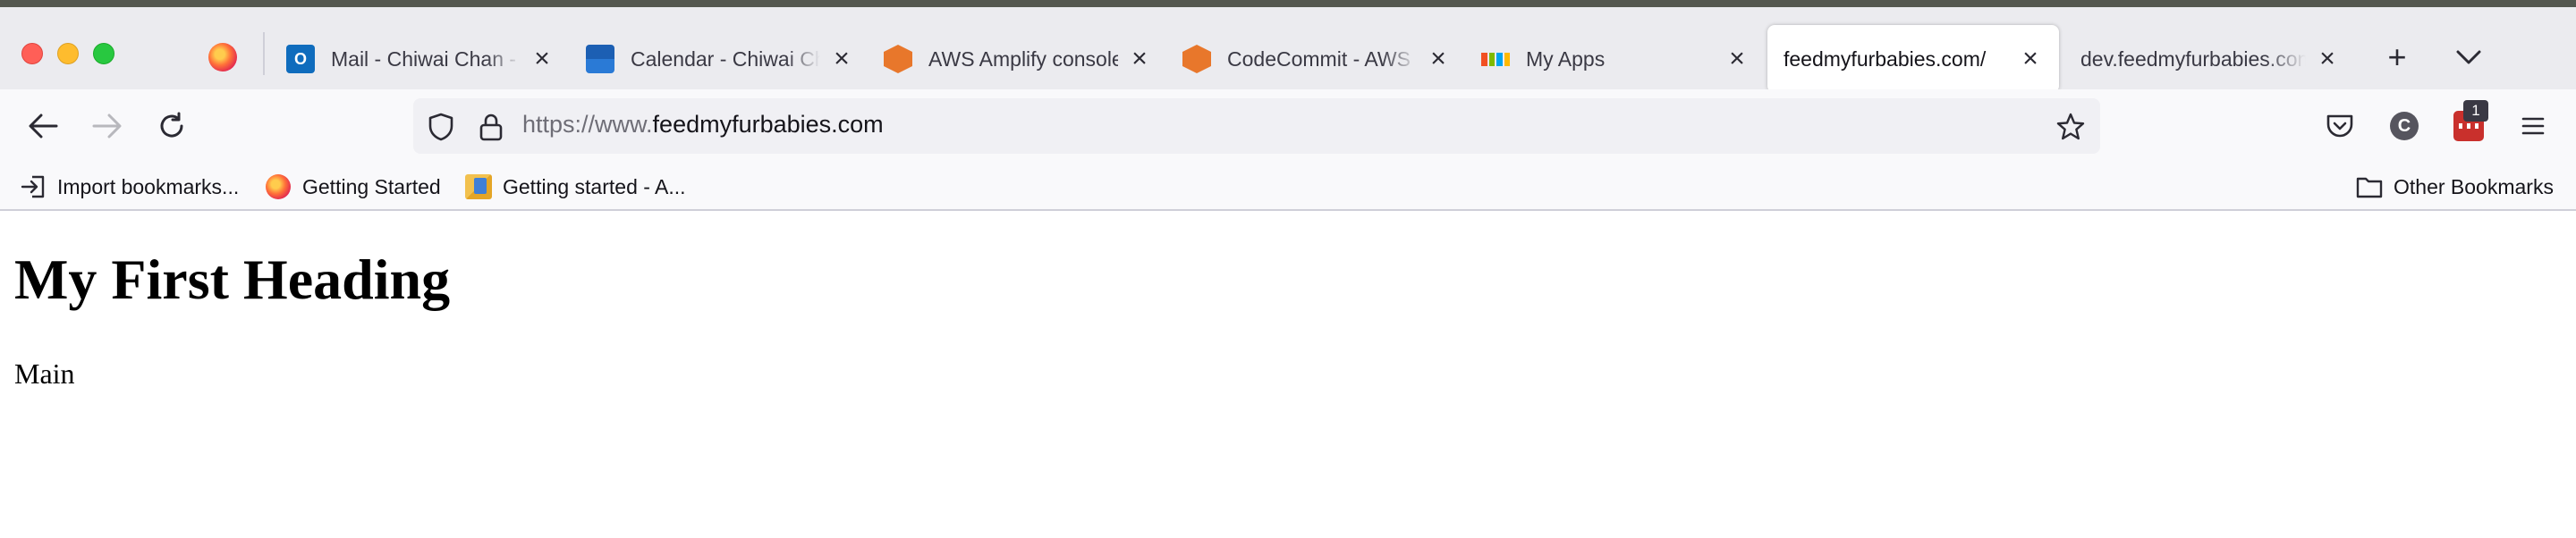 The image size is (2576, 538). What do you see at coordinates (600, 59) in the screenshot?
I see `calendar-icon` at bounding box center [600, 59].